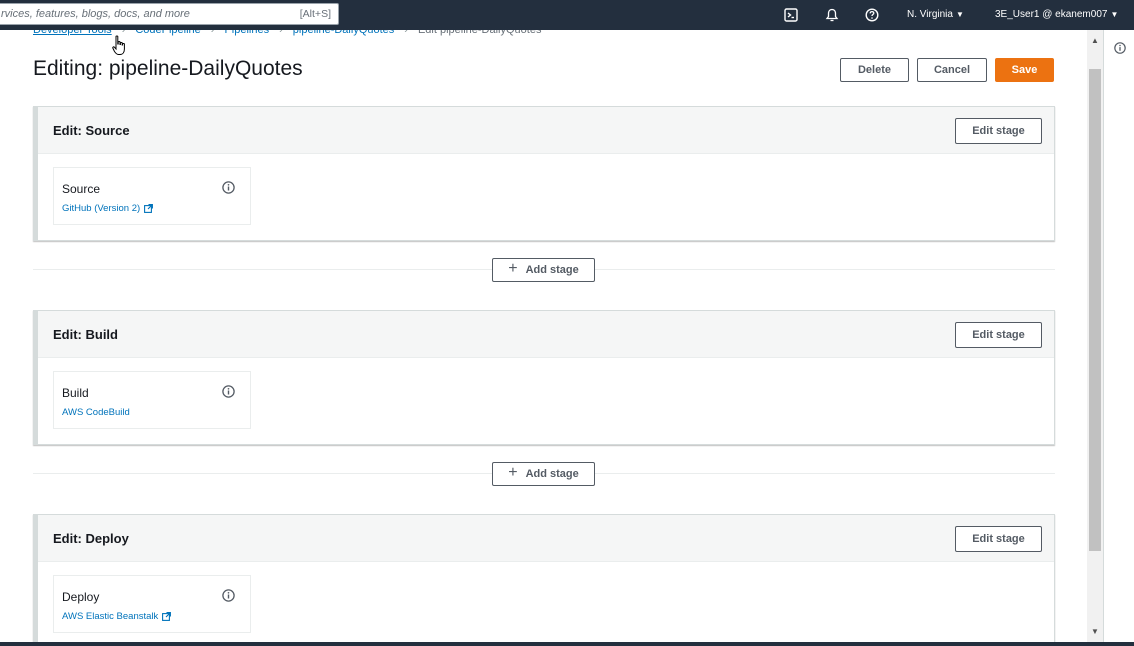  I want to click on hand-cursor-icon, so click(120, 48).